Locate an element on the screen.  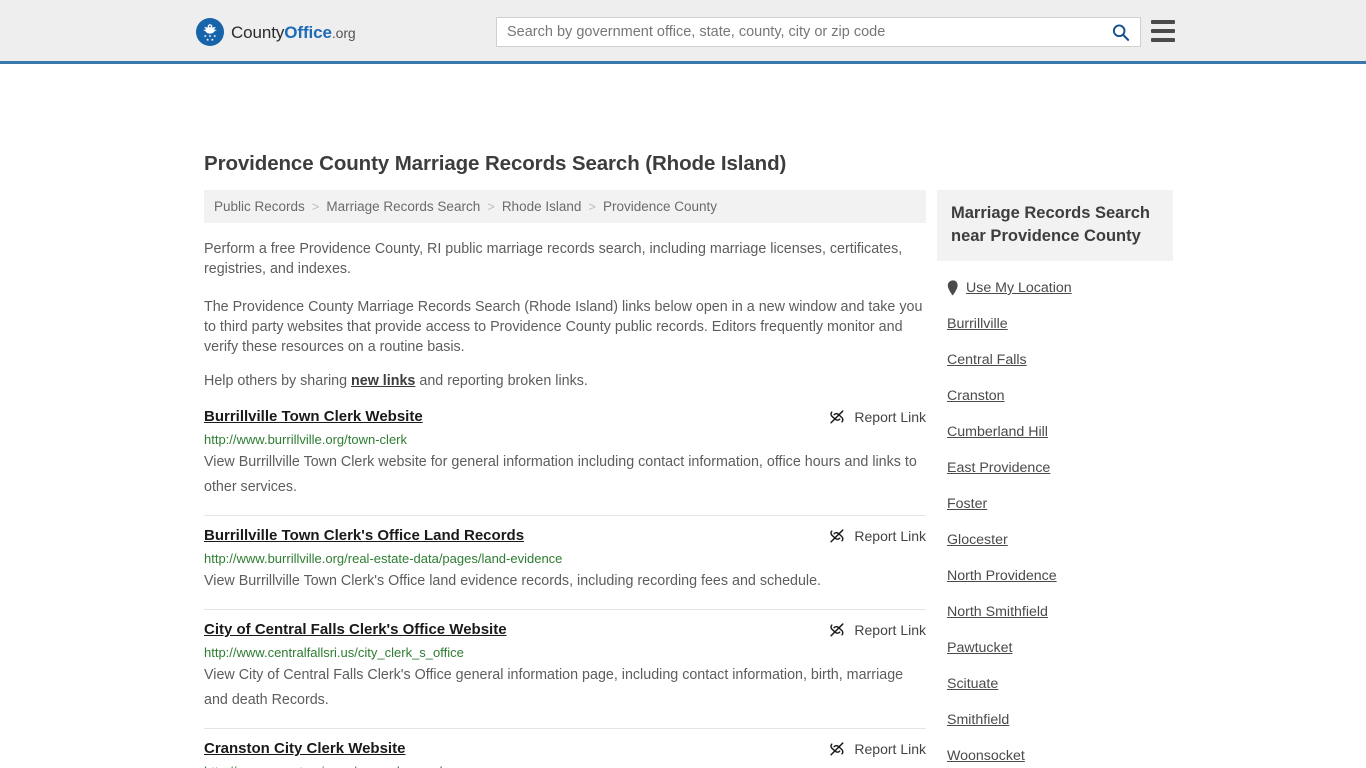
sidebar-link: Glocester is located at coordinates (977, 540).